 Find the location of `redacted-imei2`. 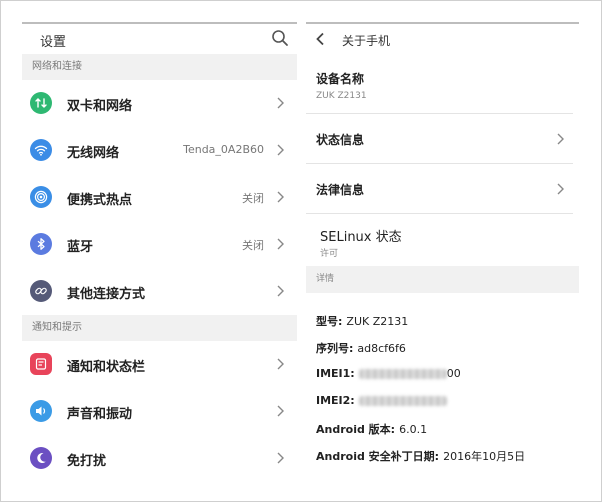

redacted-imei2 is located at coordinates (402, 401).